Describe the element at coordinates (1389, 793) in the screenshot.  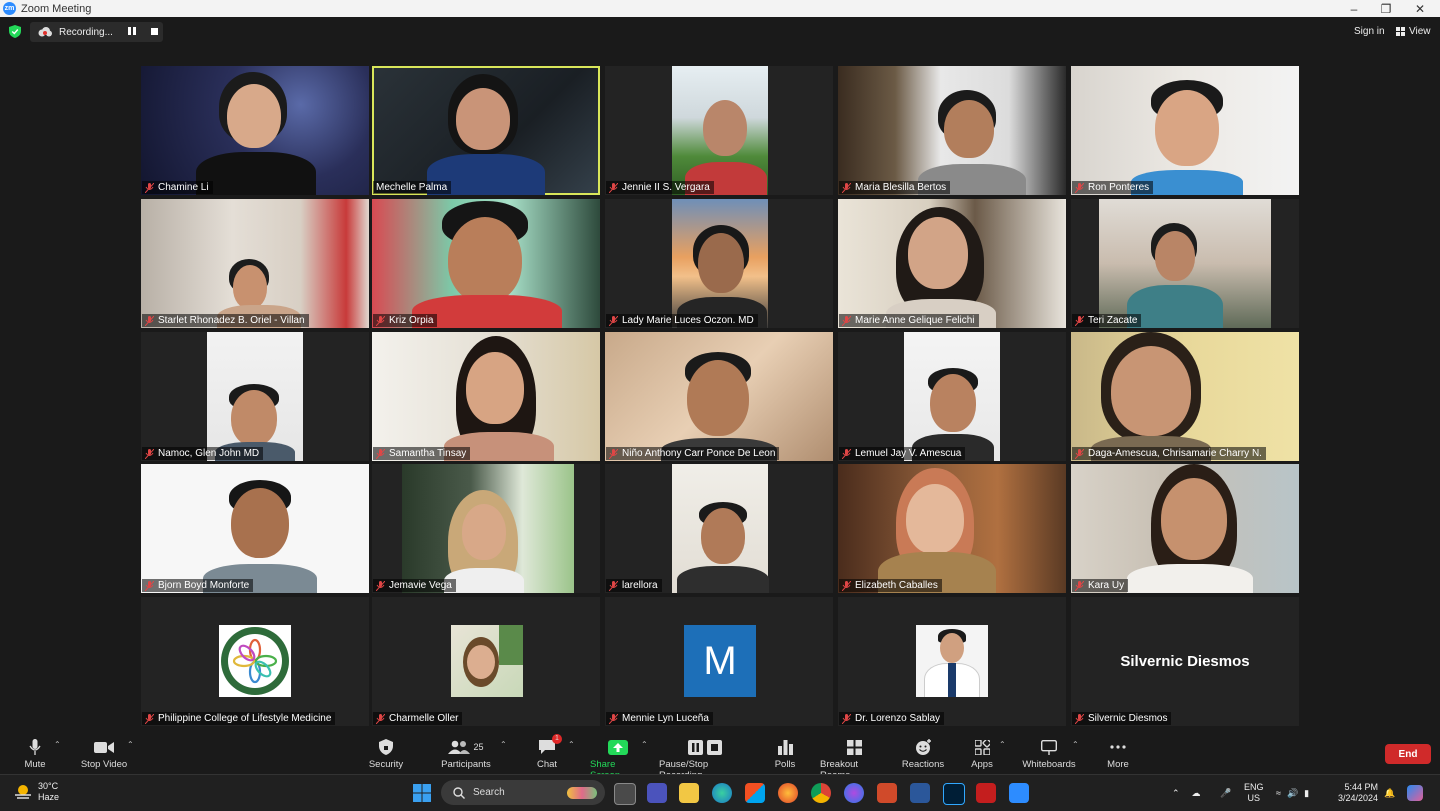
I see `notification-bell-icon: 🔔` at that location.